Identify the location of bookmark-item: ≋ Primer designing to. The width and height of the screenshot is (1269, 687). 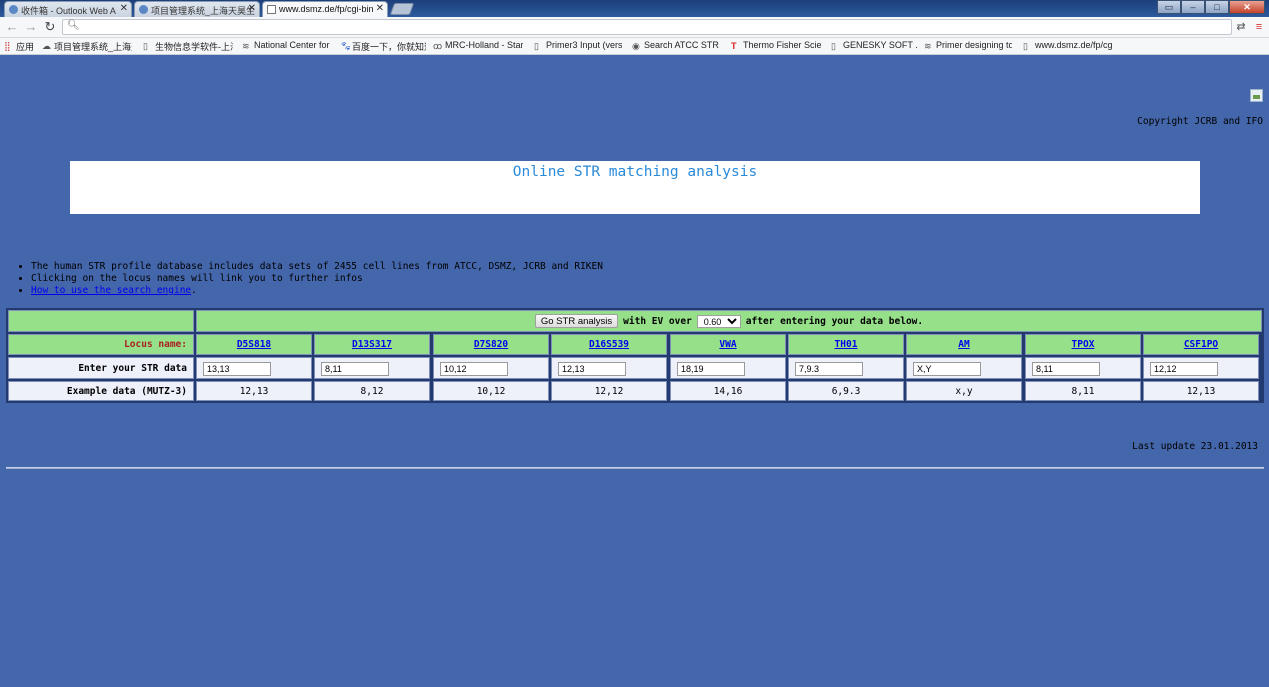
(968, 46).